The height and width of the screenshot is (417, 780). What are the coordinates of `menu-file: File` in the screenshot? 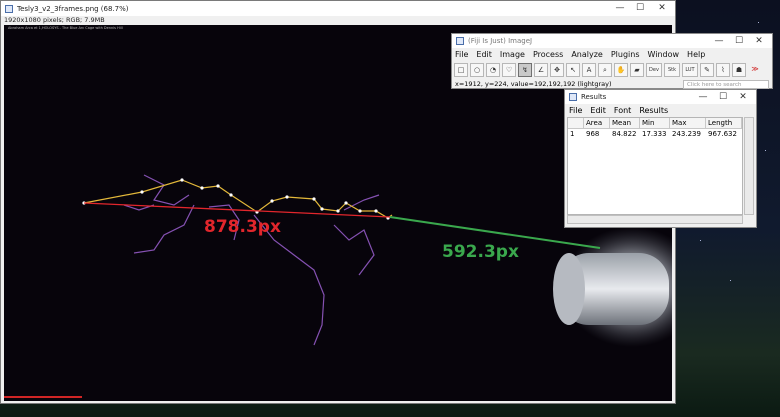 It's located at (461, 54).